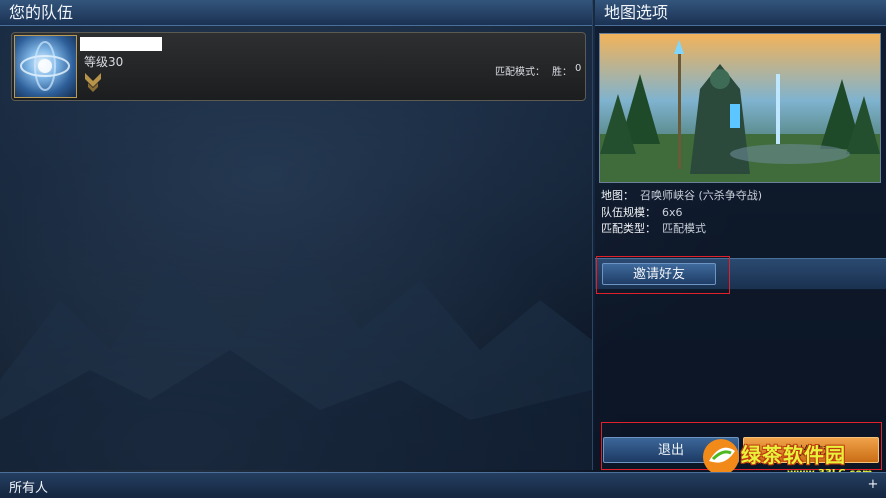 The height and width of the screenshot is (498, 886). I want to click on team-member-card: 等级30 匹配模式： 胜： 0, so click(298, 66).